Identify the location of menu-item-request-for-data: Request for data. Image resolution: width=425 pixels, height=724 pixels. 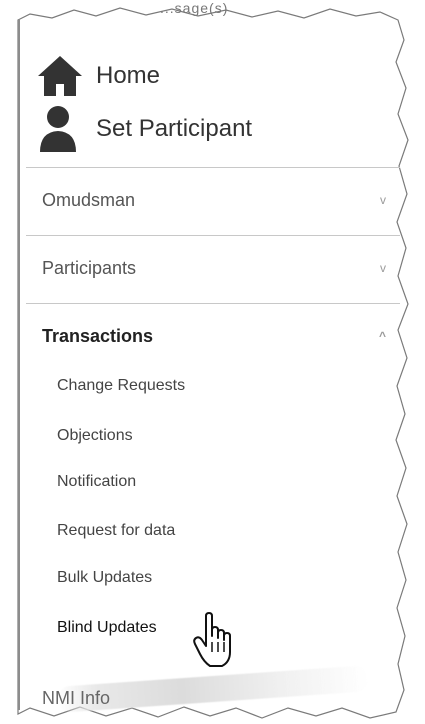
(116, 531).